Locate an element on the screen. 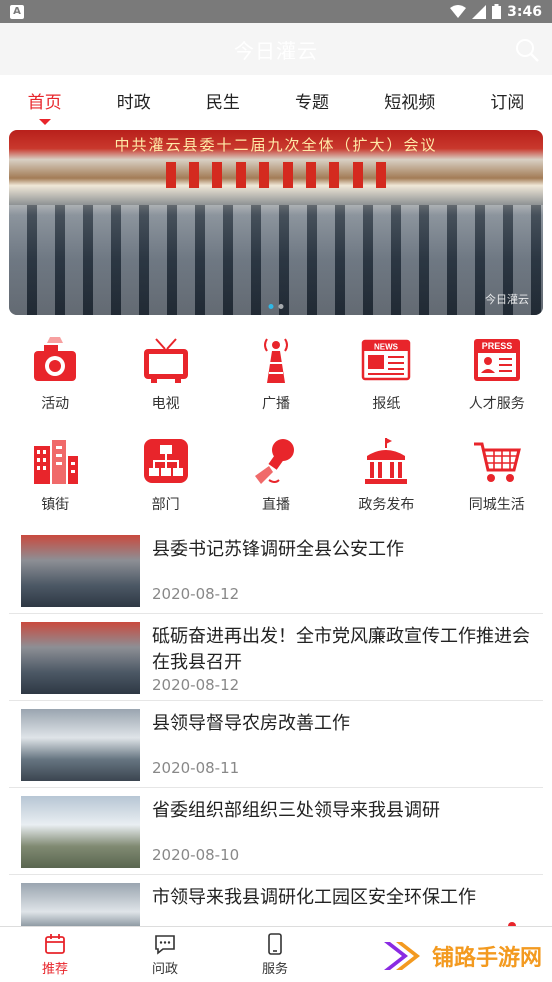  grid-item-local-life: 同城生活 is located at coordinates (497, 478).